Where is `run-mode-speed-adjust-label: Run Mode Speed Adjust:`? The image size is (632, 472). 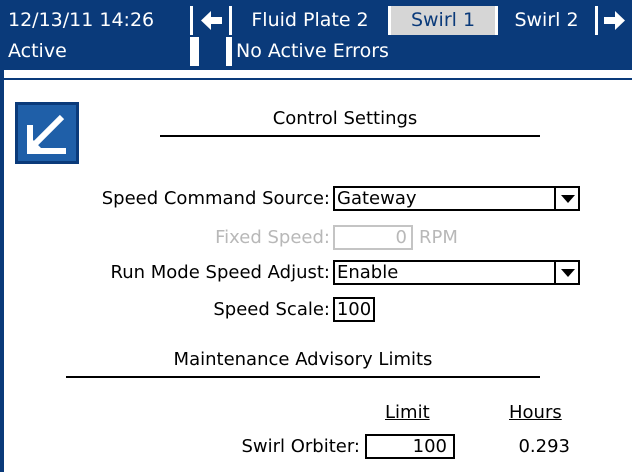
run-mode-speed-adjust-label: Run Mode Speed Adjust: is located at coordinates (220, 272).